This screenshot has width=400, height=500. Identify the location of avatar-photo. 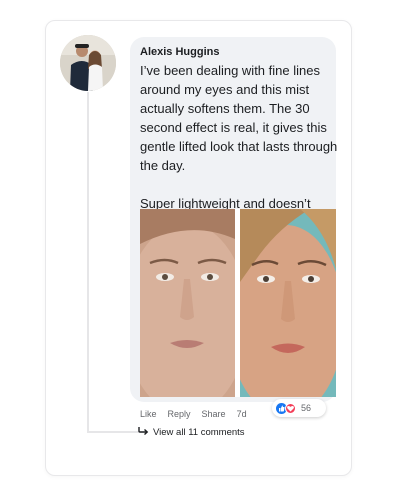
(88, 63).